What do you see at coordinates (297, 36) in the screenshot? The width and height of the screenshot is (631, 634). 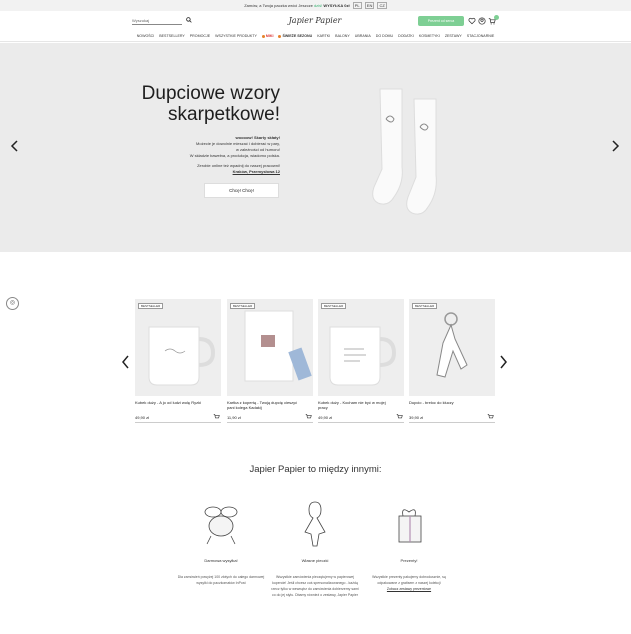 I see `nav-item-season-label: ŚWIEŻE SEZONU` at bounding box center [297, 36].